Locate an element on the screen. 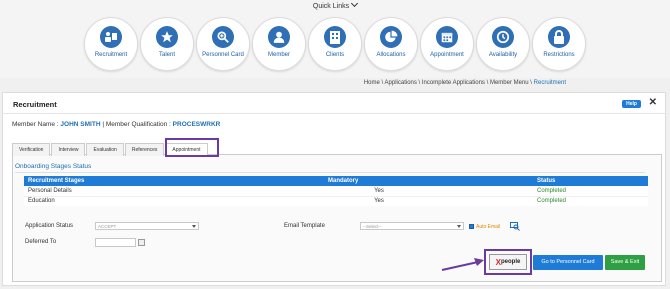  tab-interview: Interview is located at coordinates (68, 149).